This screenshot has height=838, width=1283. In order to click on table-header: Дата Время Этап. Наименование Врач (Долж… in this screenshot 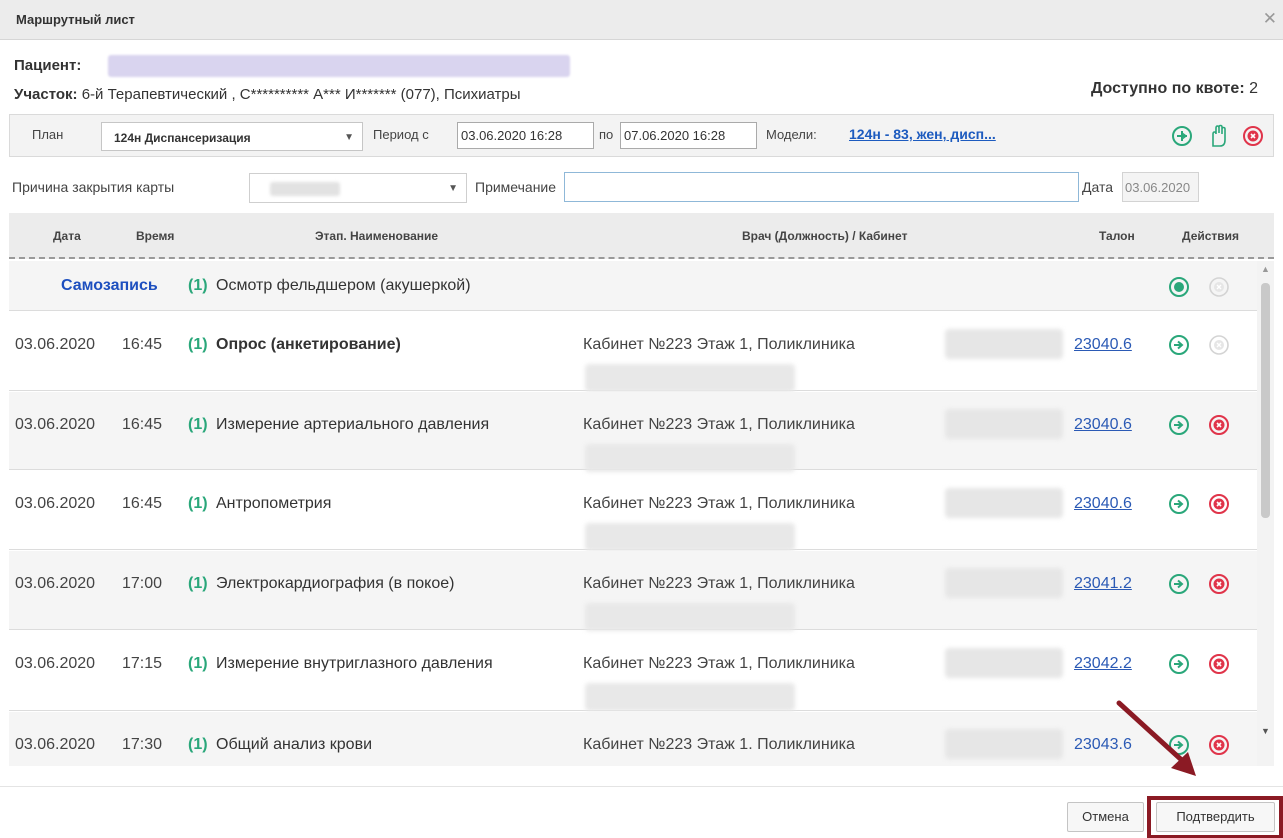, I will do `click(641, 236)`.